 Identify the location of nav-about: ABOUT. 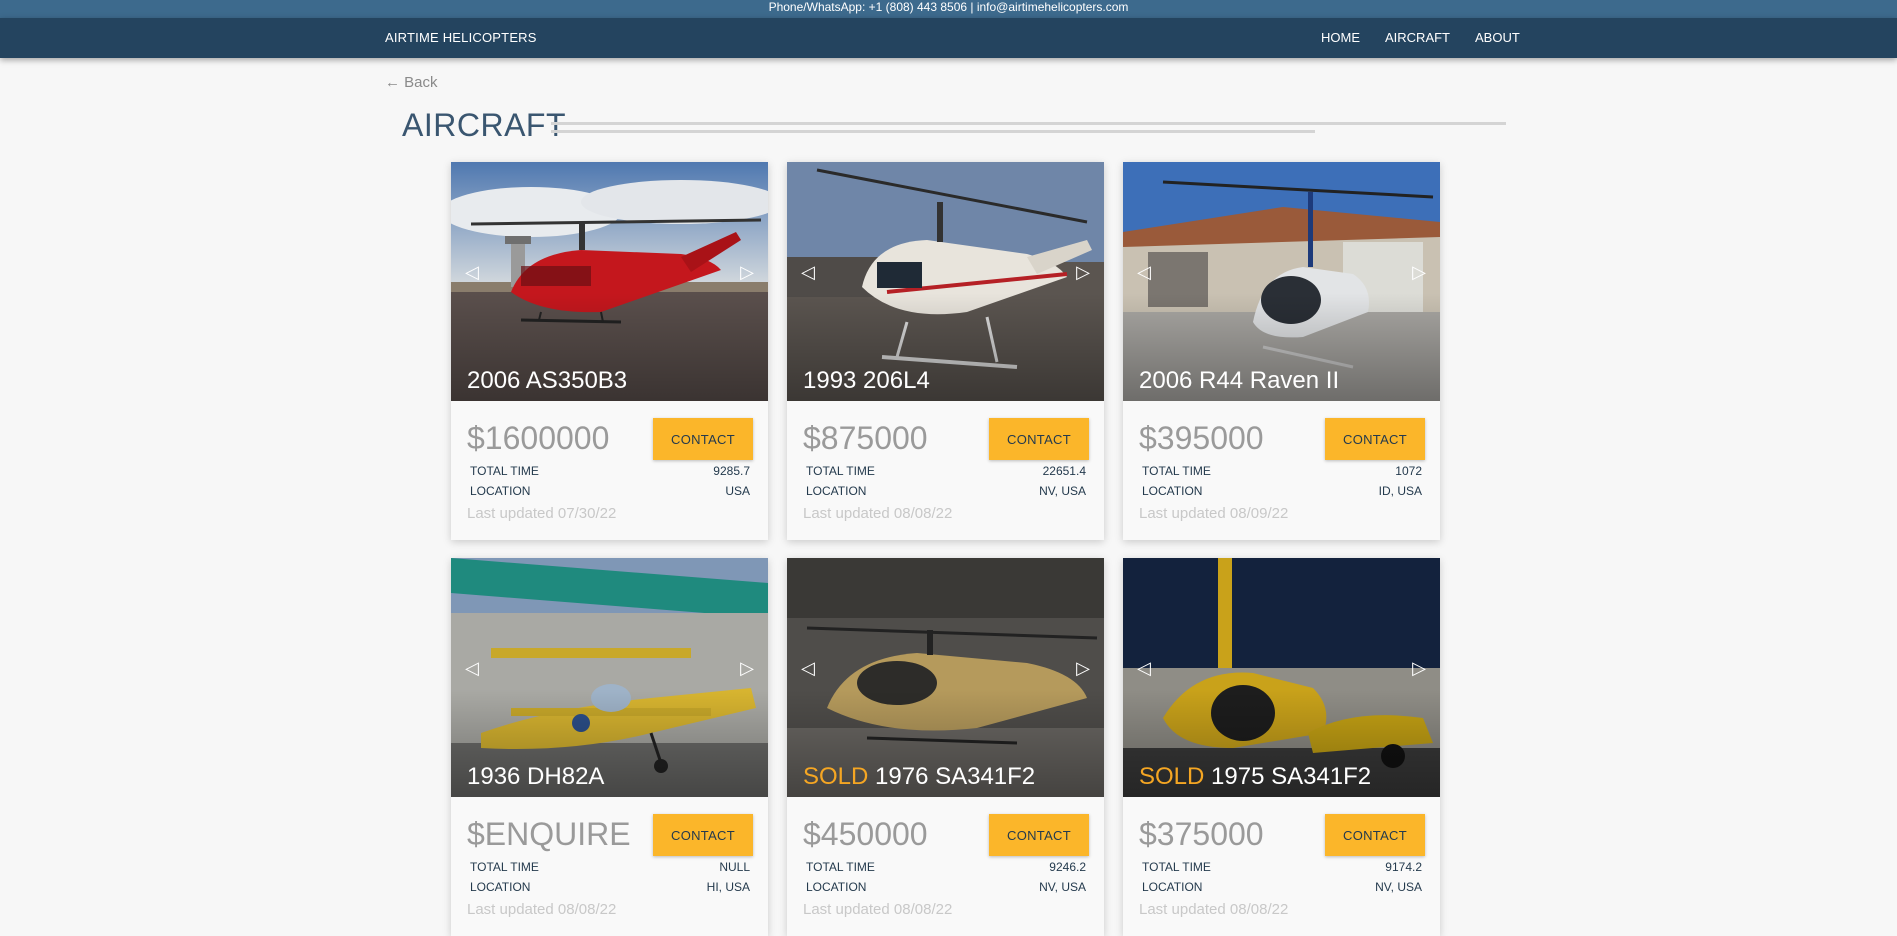
(1497, 37).